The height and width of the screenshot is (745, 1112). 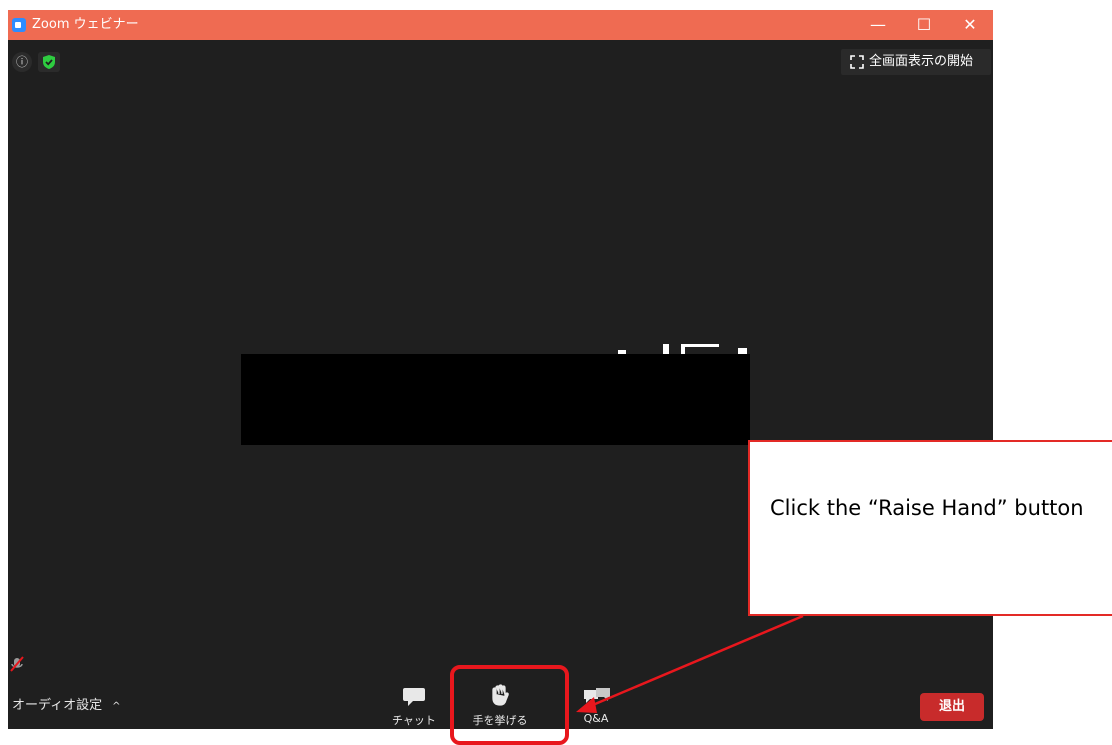 I want to click on window-title: Zoom ウェビナー, so click(x=85, y=24).